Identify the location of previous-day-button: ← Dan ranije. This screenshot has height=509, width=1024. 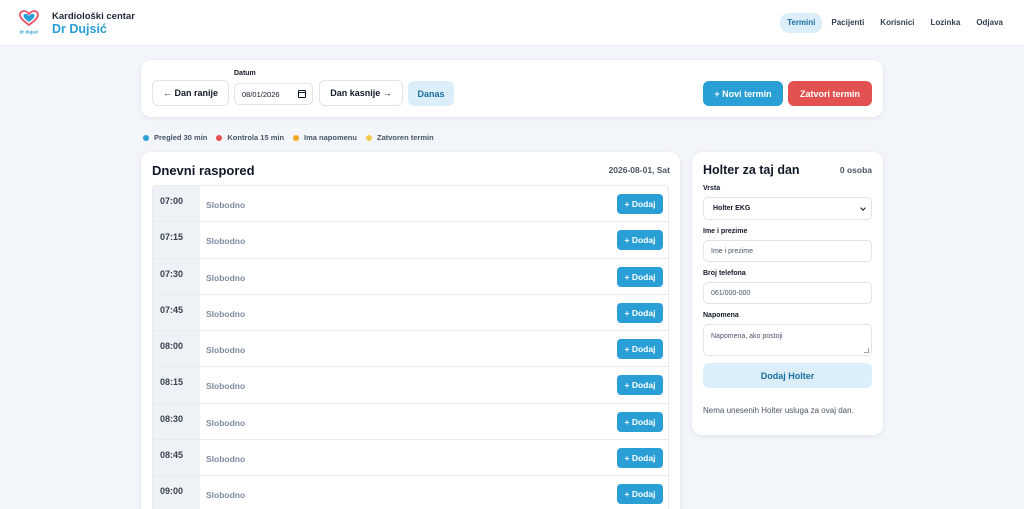
(190, 93).